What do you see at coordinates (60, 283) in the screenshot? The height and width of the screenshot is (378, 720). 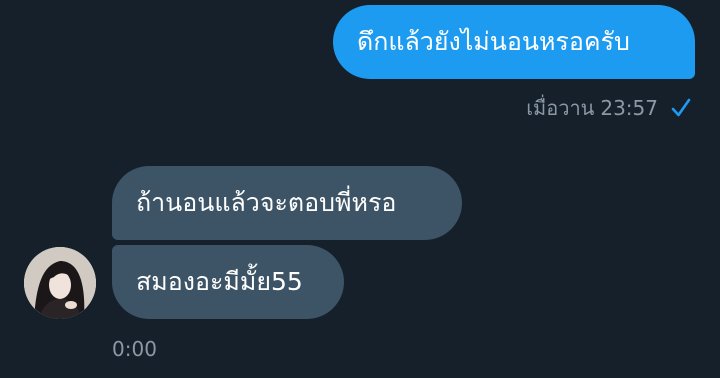 I see `avatar` at bounding box center [60, 283].